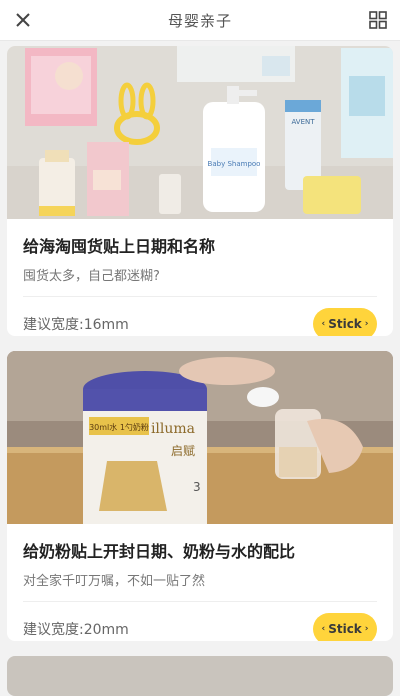  Describe the element at coordinates (76, 325) in the screenshot. I see `recommended-width: 建议宽度:16mm` at that location.